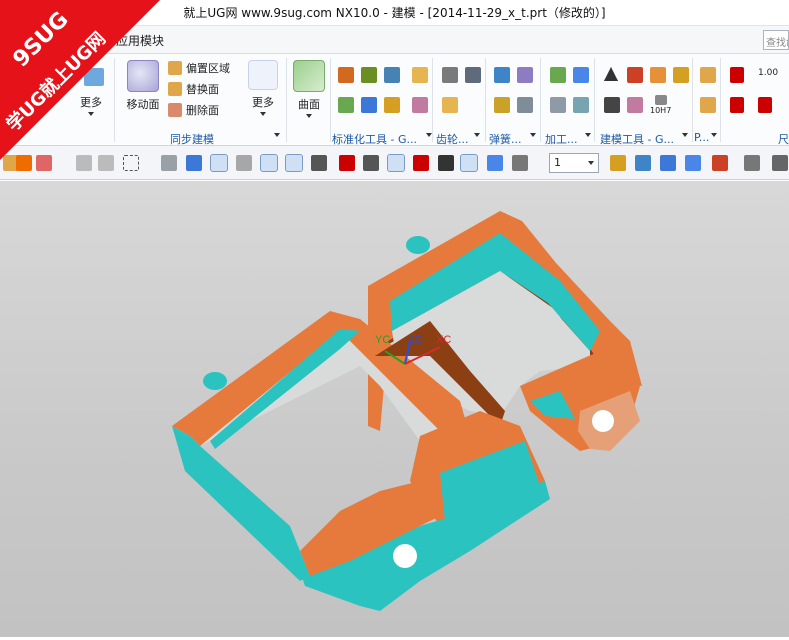  Describe the element at coordinates (693, 163) in the screenshot. I see `pan-icon` at that location.